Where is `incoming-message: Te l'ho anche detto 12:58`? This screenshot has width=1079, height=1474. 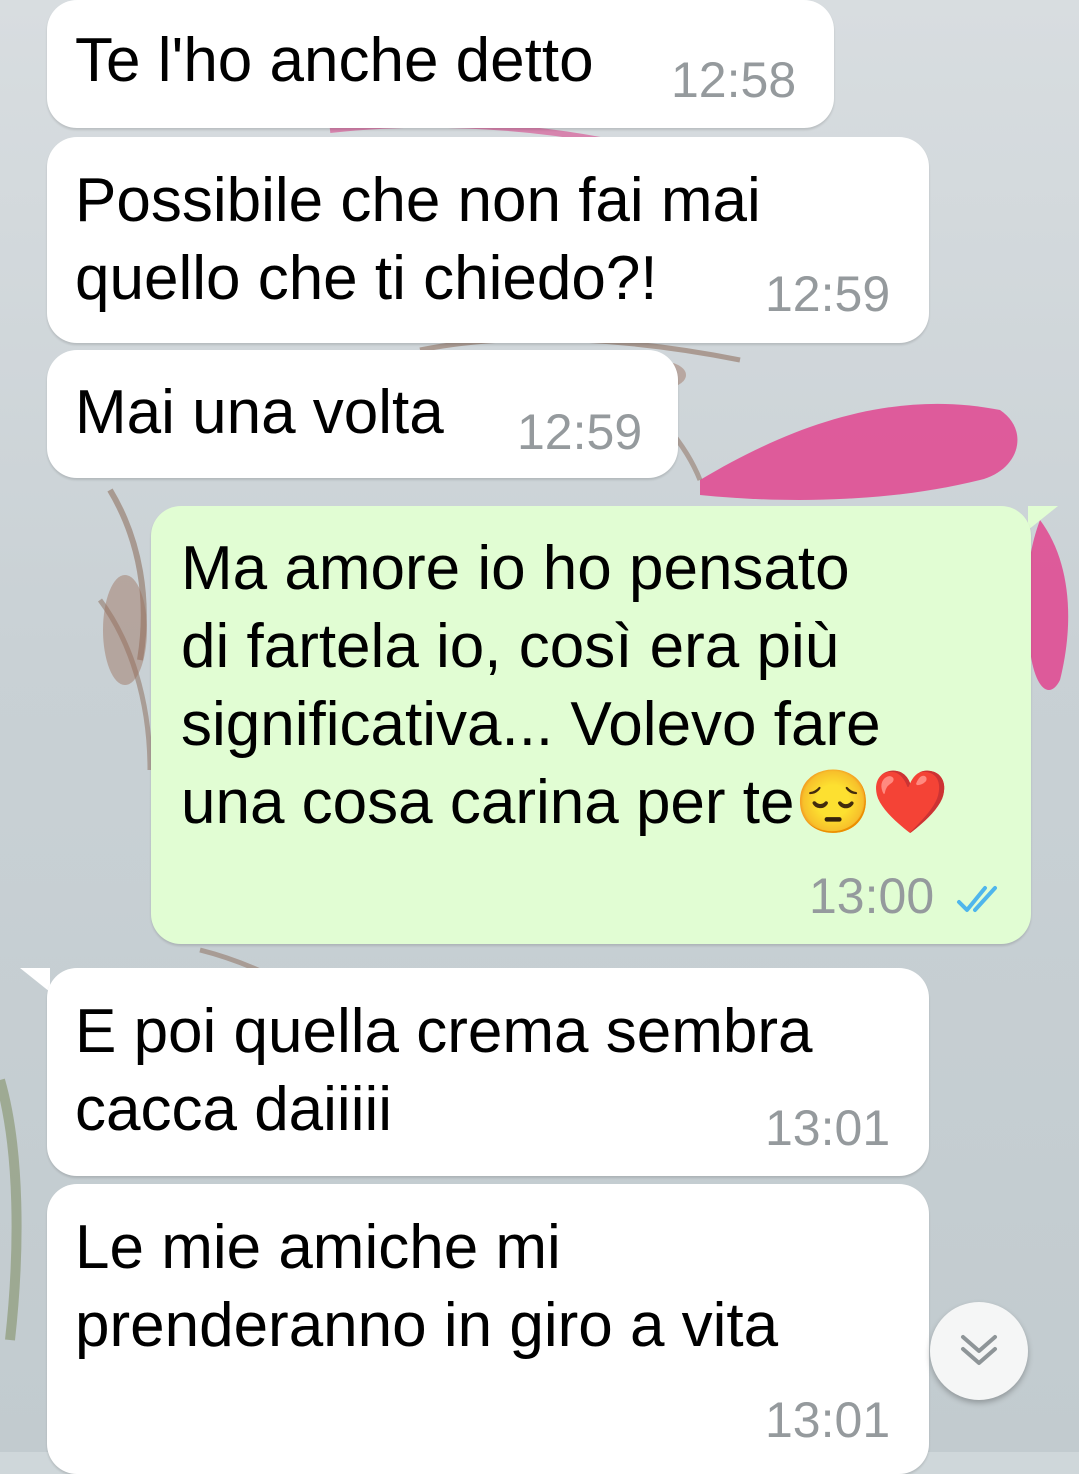 incoming-message: Te l'ho anche detto 12:58 is located at coordinates (440, 64).